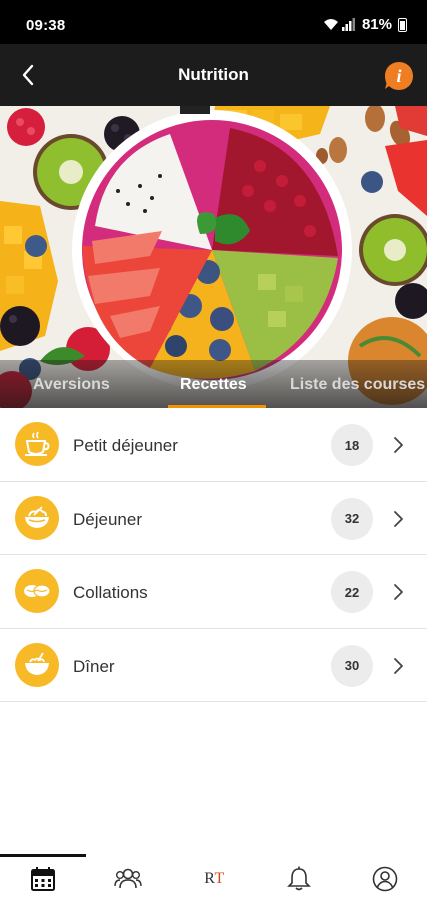 This screenshot has height=900, width=427. I want to click on count-badge: 18, so click(352, 445).